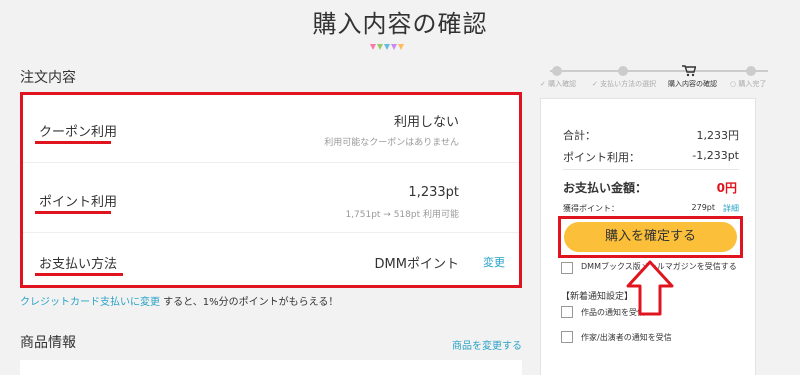 The image size is (800, 375). Describe the element at coordinates (567, 312) in the screenshot. I see `work-notify-checkbox` at that location.